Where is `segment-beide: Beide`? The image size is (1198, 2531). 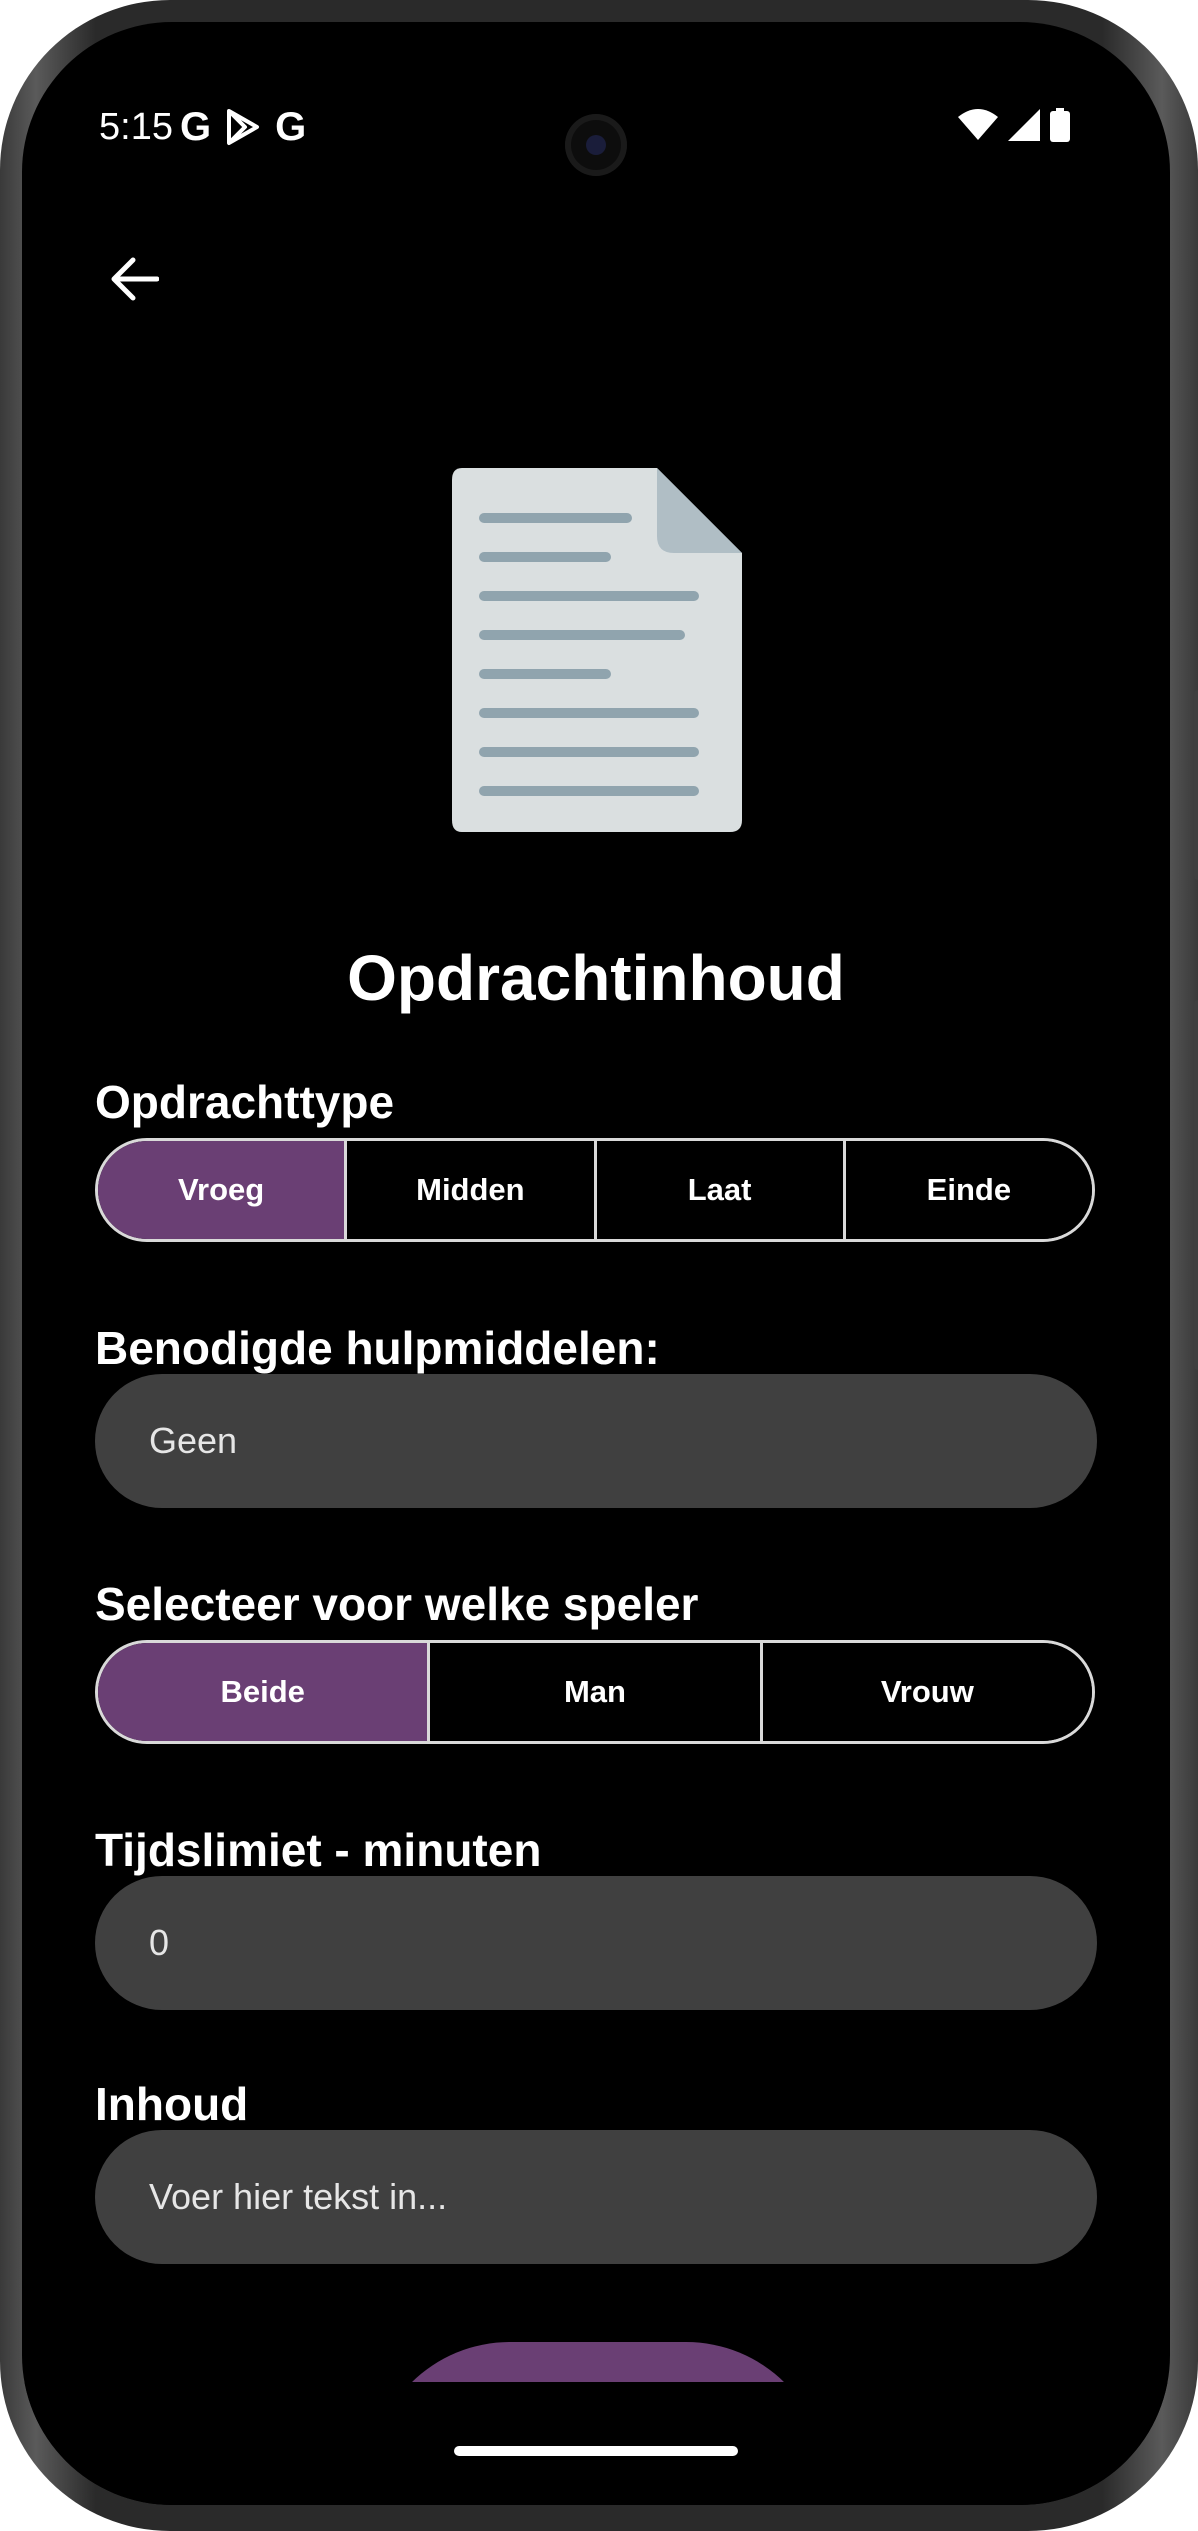 segment-beide: Beide is located at coordinates (264, 1692).